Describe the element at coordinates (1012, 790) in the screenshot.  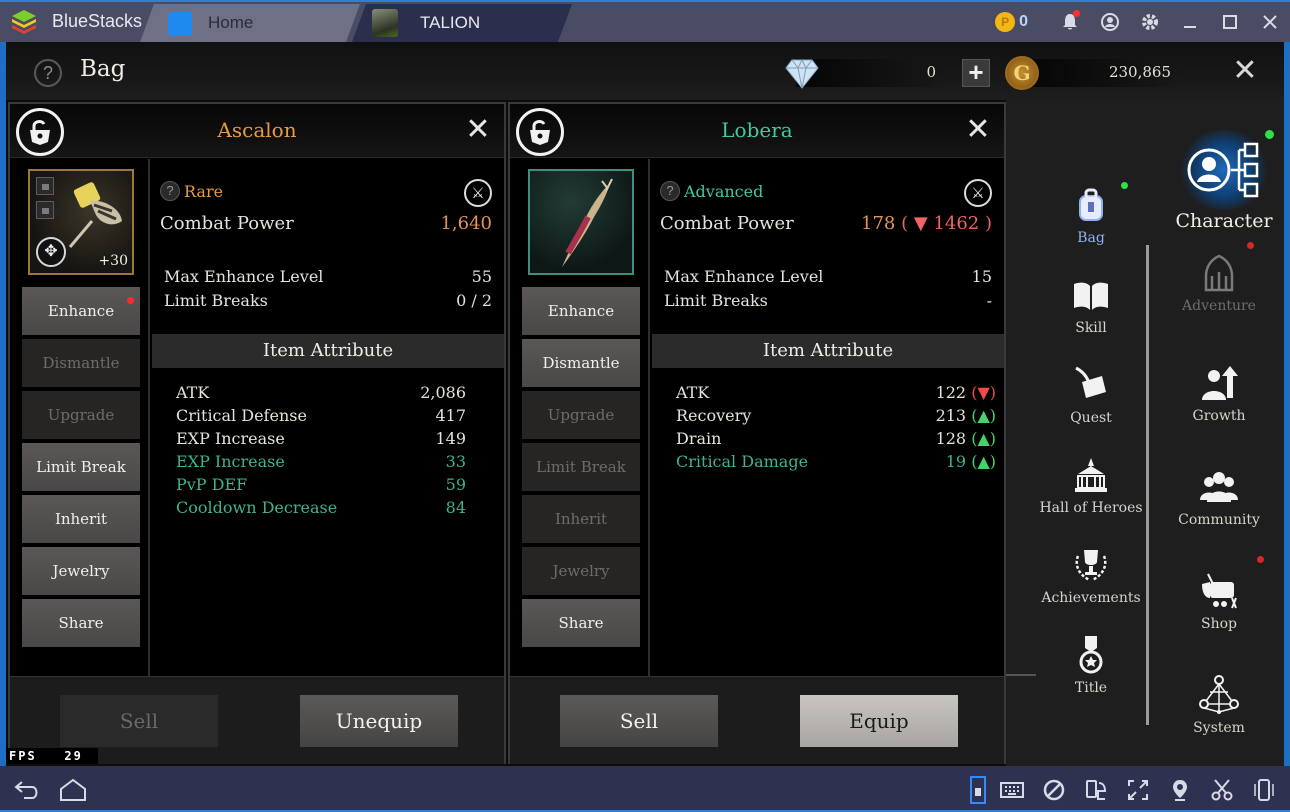
I see `keyboard-icon` at that location.